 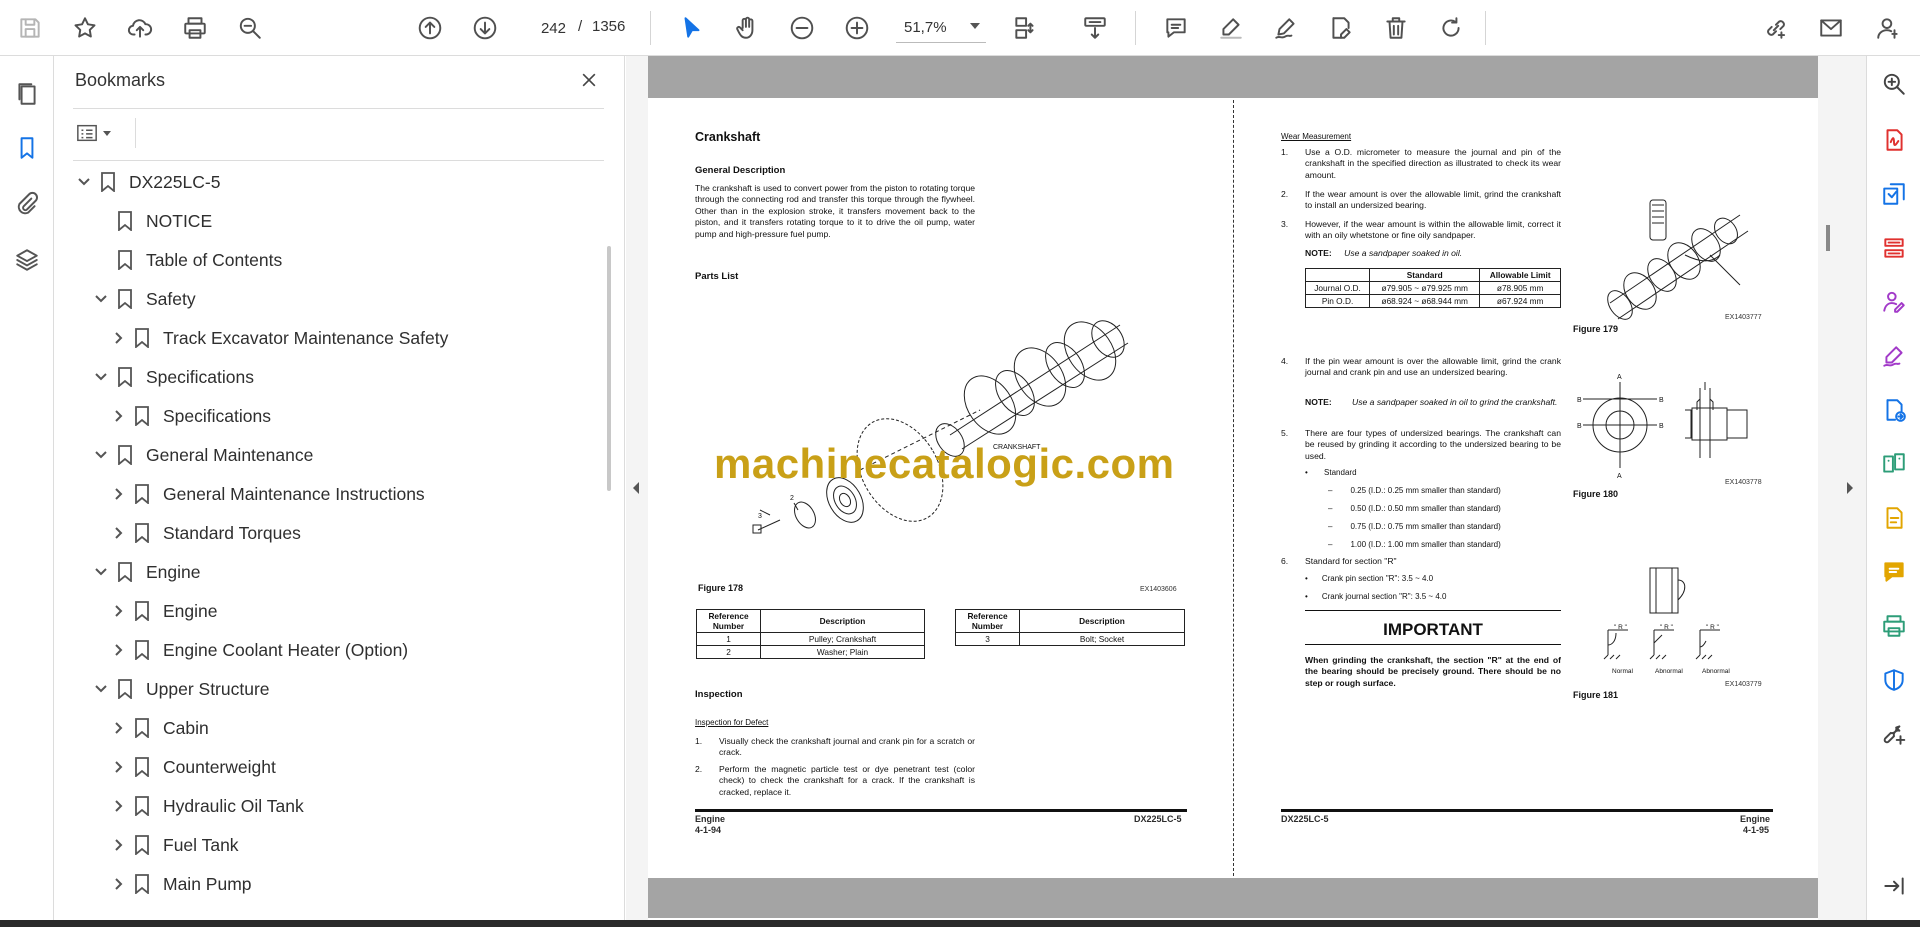 What do you see at coordinates (144, 299) in the screenshot?
I see `bookmark-item: Safety` at bounding box center [144, 299].